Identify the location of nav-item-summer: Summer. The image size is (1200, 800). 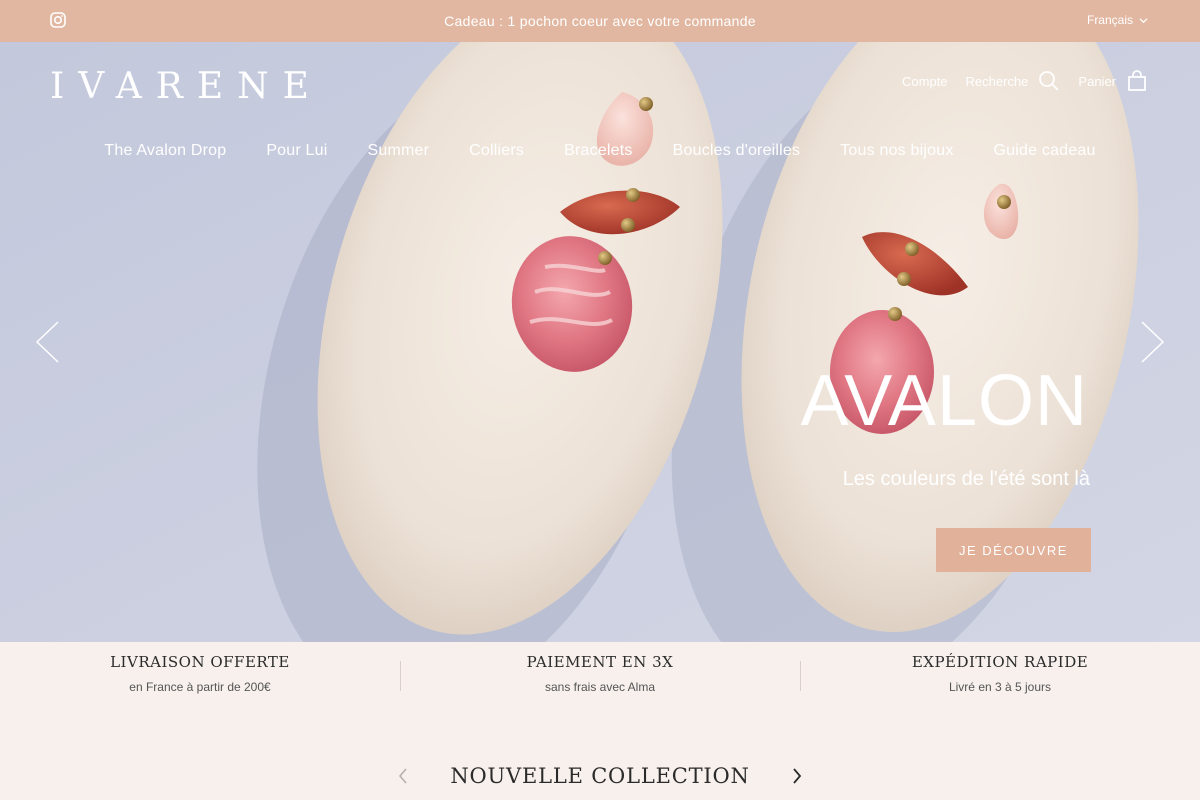
(399, 151).